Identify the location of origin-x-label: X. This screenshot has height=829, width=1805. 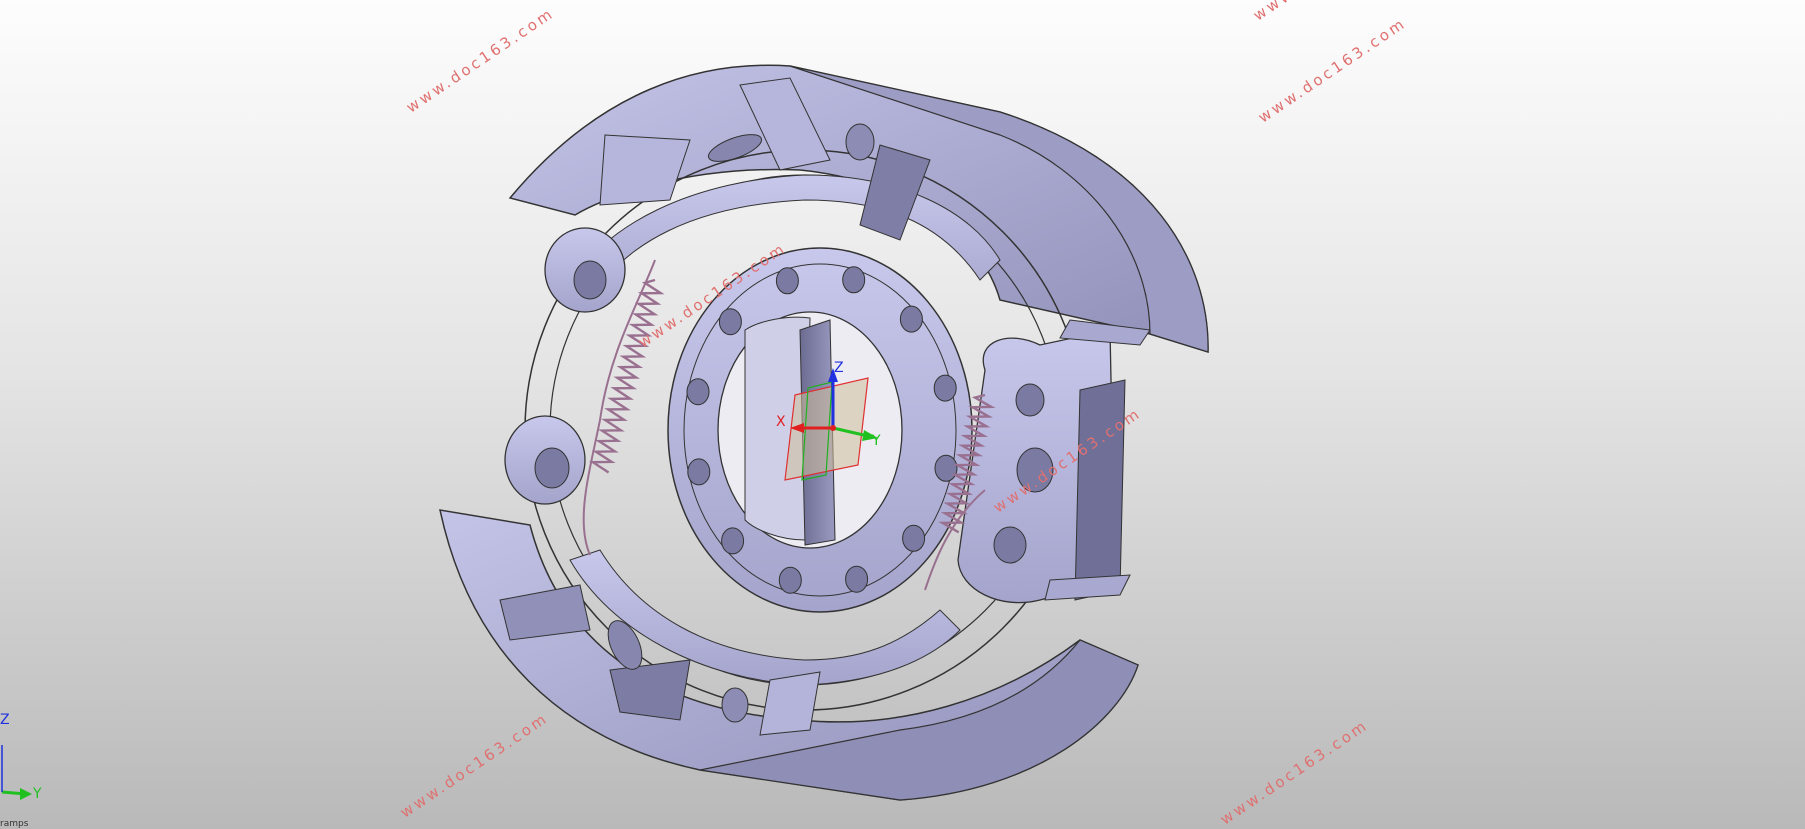
(781, 422).